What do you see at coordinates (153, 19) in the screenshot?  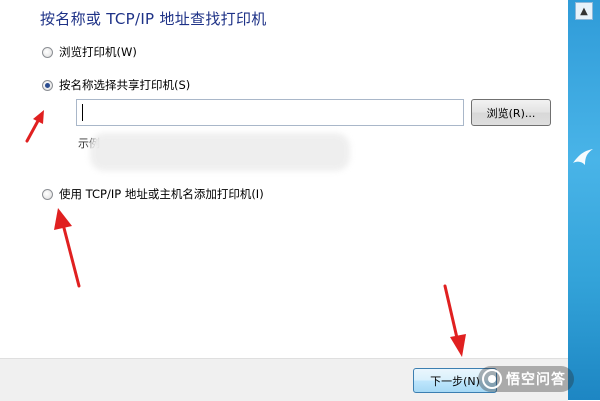 I see `dialog-title: 按名称或 TCP/IP 地址查找打印机` at bounding box center [153, 19].